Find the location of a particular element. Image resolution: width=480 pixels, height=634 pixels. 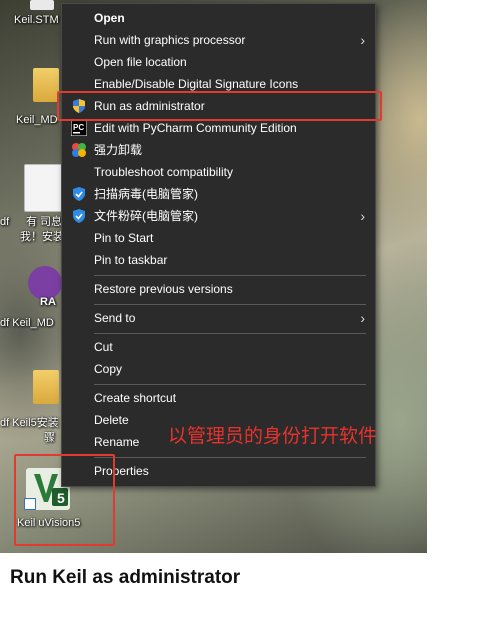

menu-item-copy: Copy is located at coordinates (218, 369).